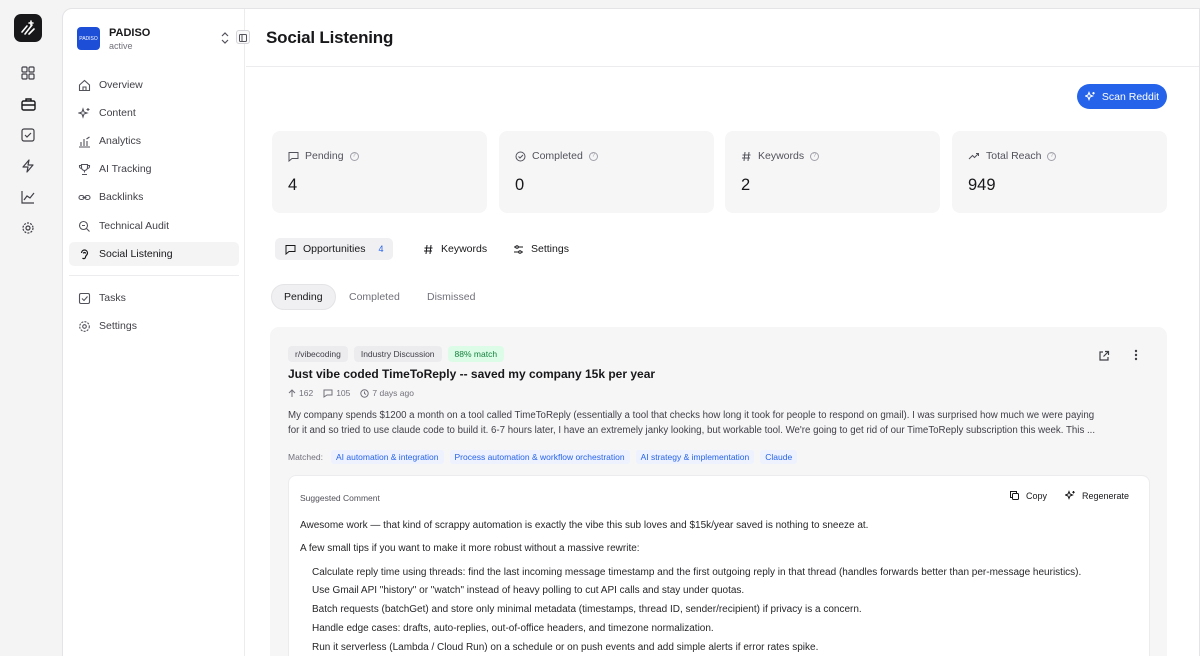 The height and width of the screenshot is (656, 1200). I want to click on sidebar-item-analytics: Analytics, so click(154, 141).